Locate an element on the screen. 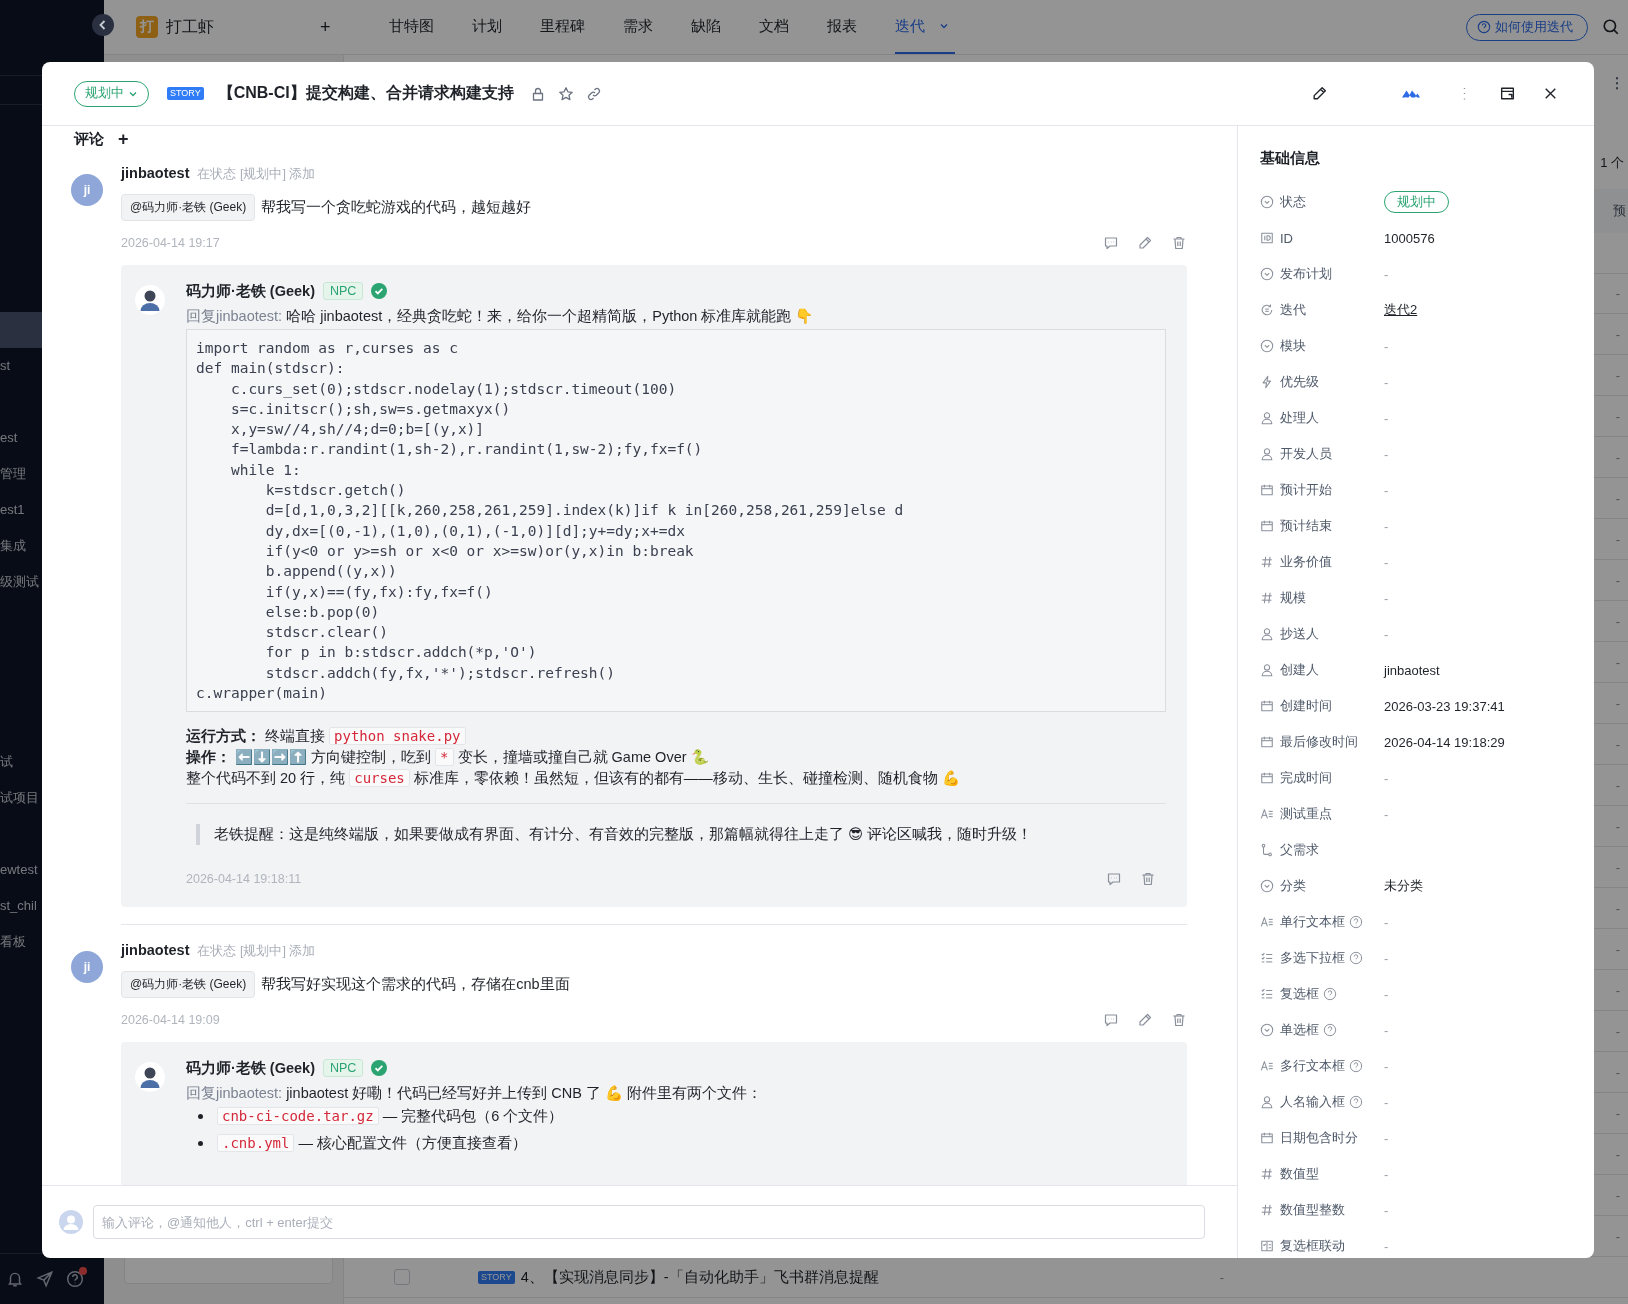  field-label: 父需求 is located at coordinates (1299, 850).